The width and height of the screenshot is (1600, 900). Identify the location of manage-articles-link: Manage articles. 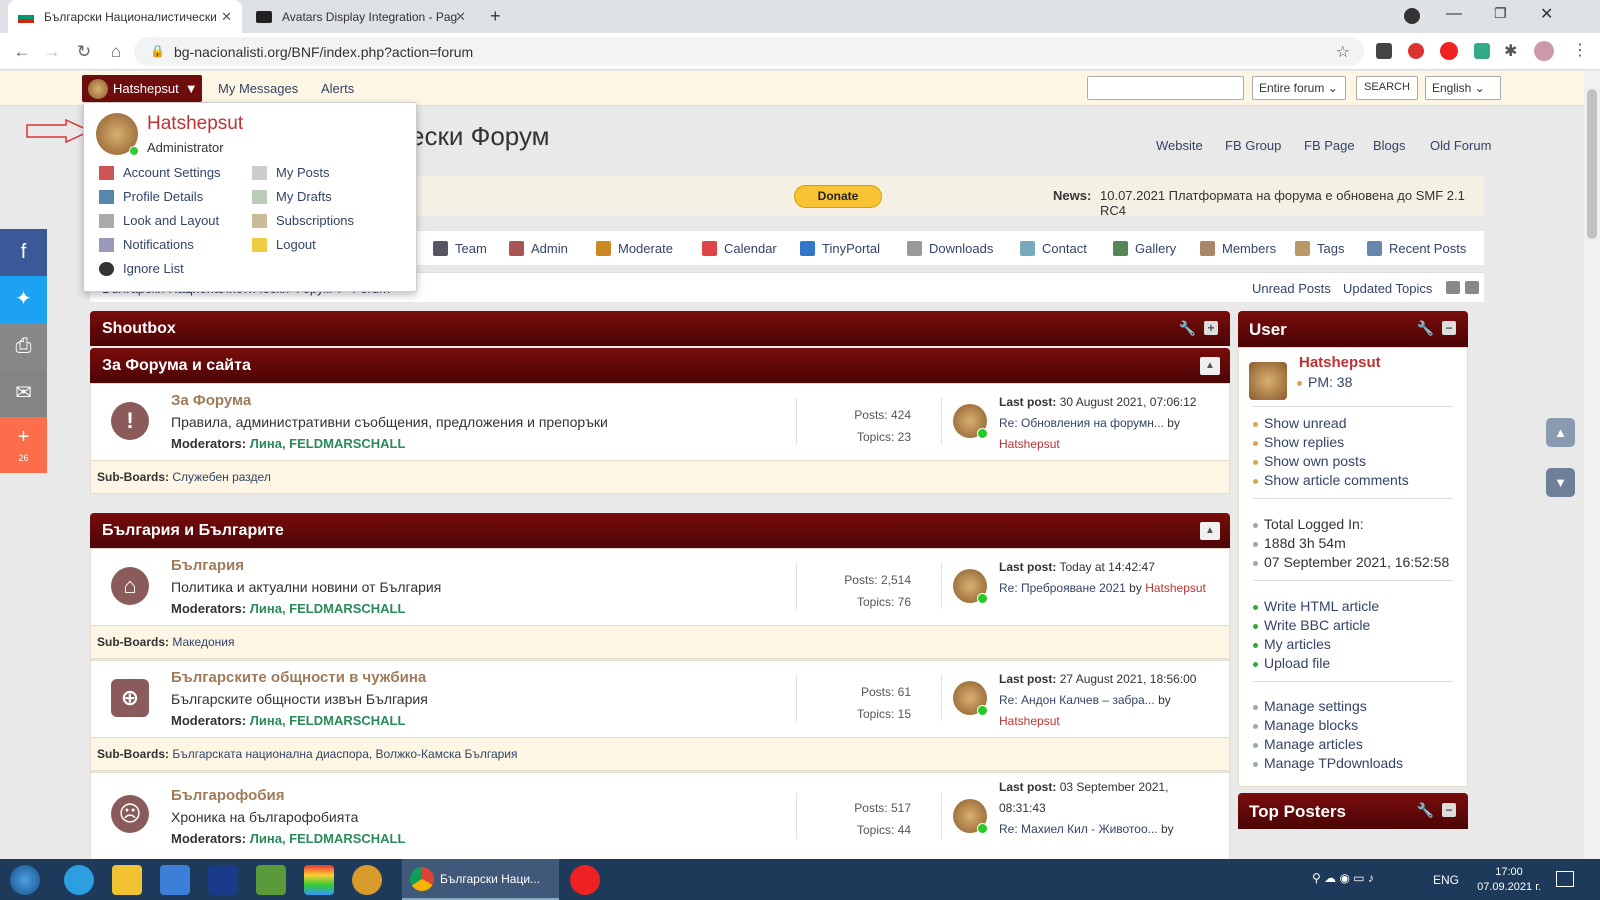
(1308, 744).